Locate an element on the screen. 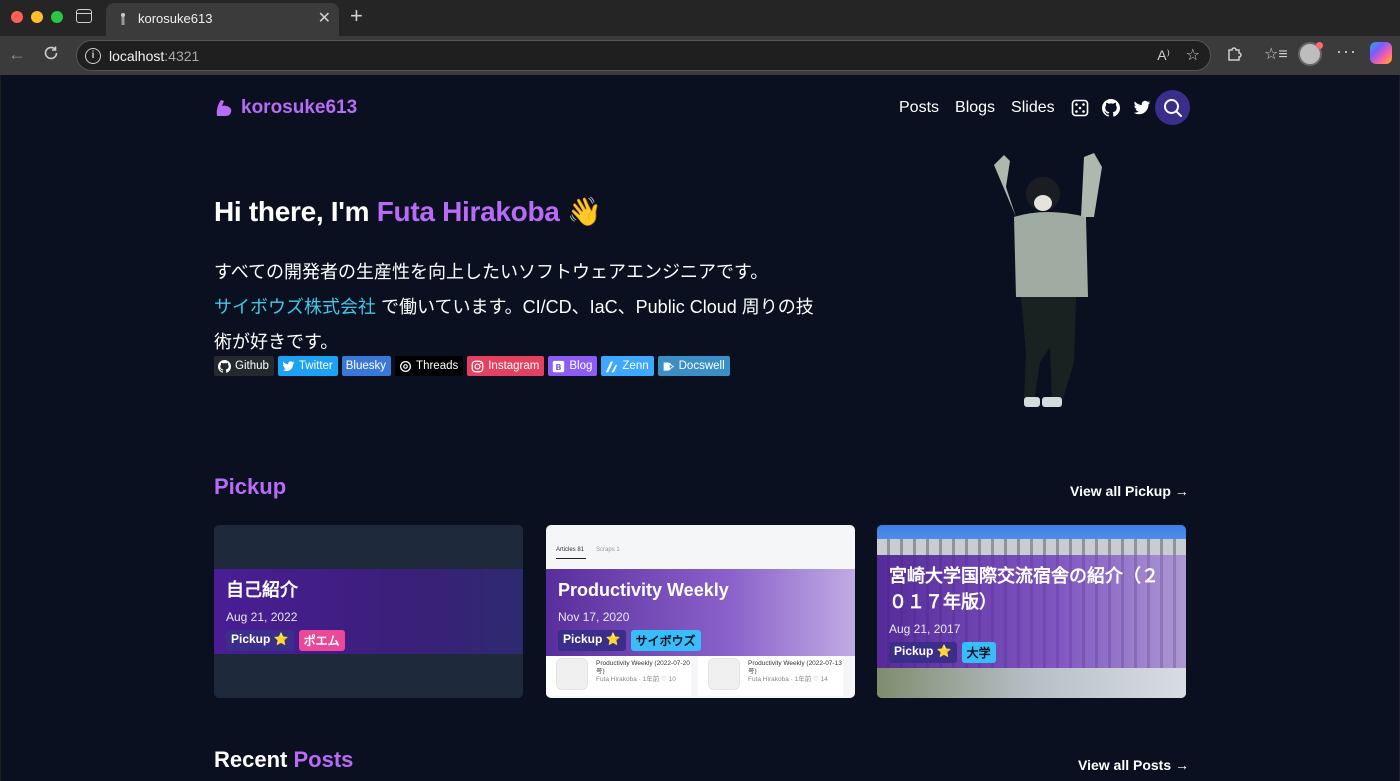 Image resolution: width=1400 pixels, height=781 pixels. badge-zenn: Zenn is located at coordinates (627, 366).